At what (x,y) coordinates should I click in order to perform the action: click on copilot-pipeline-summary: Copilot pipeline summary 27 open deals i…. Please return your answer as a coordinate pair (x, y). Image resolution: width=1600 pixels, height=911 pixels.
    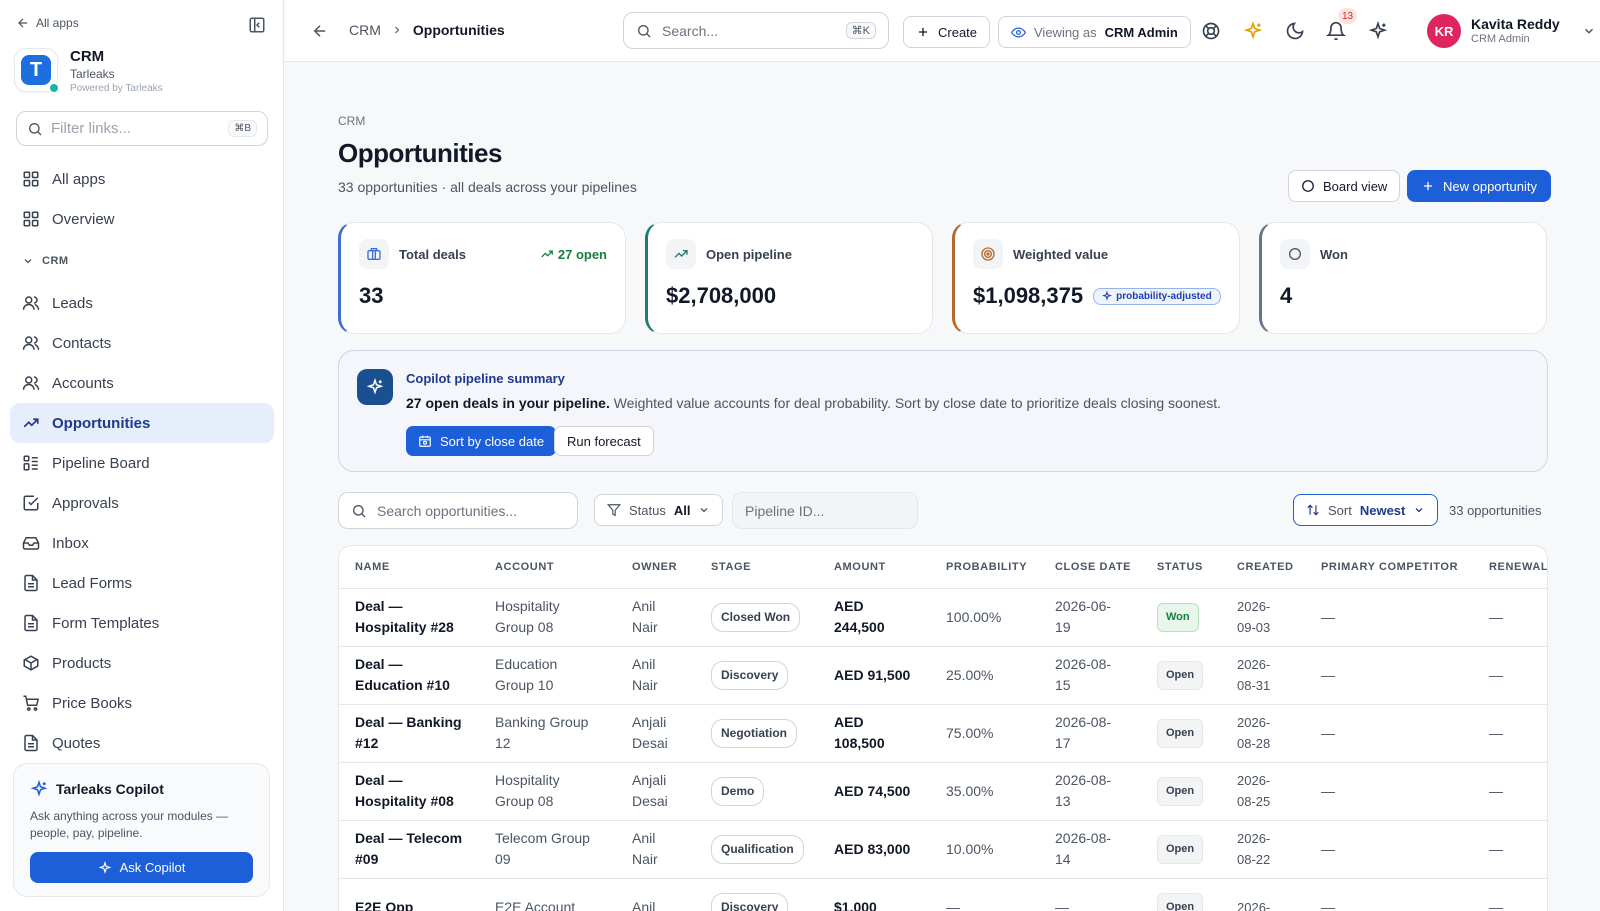
    Looking at the image, I should click on (943, 411).